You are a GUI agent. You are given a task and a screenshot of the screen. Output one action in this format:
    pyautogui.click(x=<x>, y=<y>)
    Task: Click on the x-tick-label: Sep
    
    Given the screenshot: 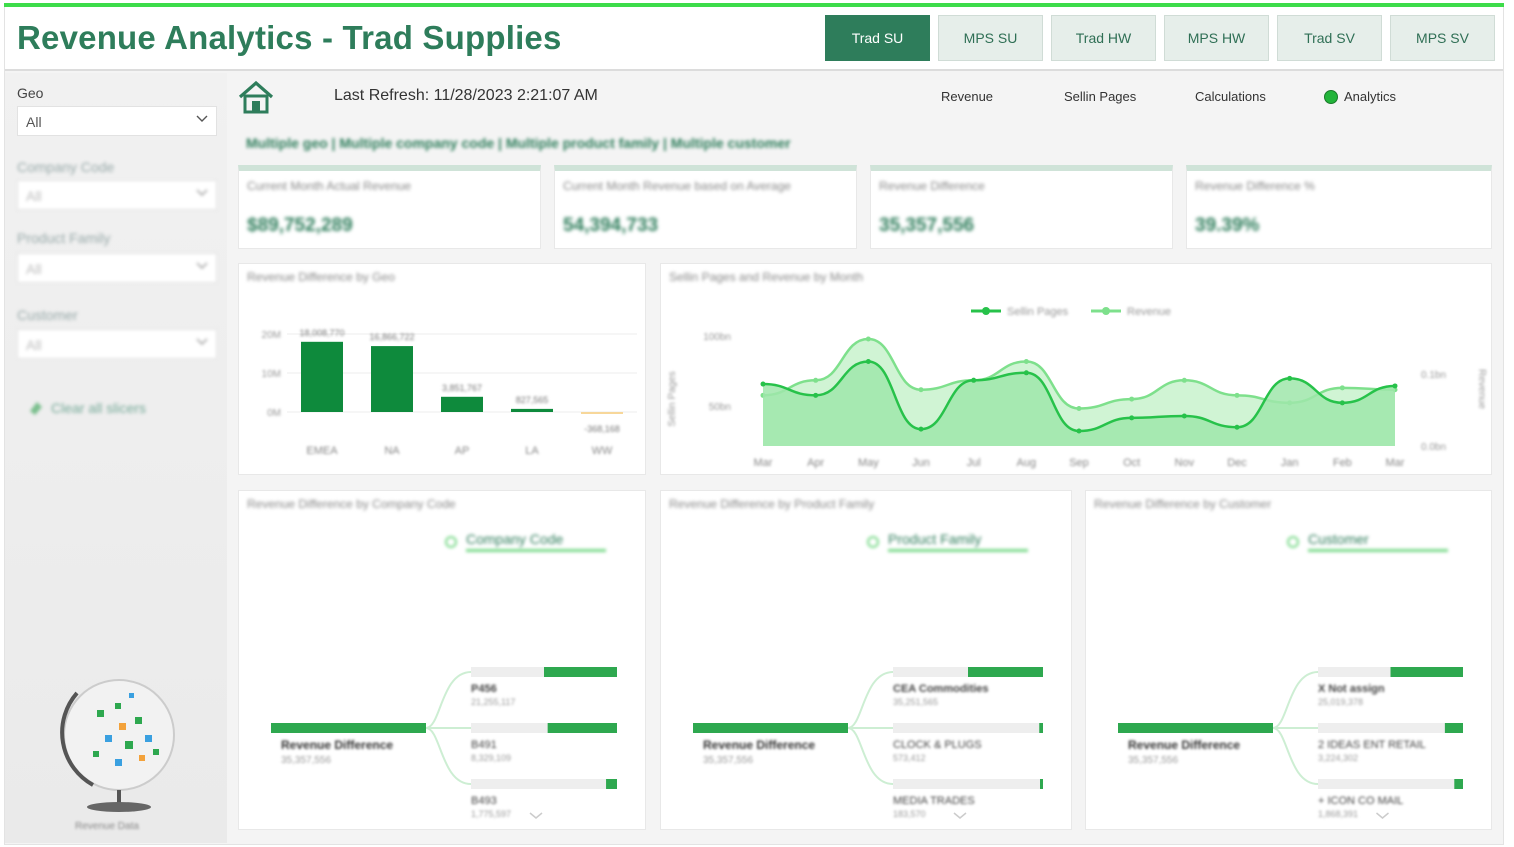 What is the action you would take?
    pyautogui.click(x=1079, y=463)
    